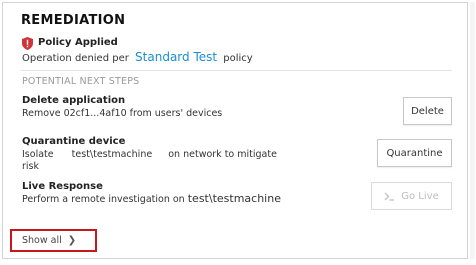 Image resolution: width=476 pixels, height=265 pixels. I want to click on quarantine-device-name: test\testmachine, so click(112, 154).